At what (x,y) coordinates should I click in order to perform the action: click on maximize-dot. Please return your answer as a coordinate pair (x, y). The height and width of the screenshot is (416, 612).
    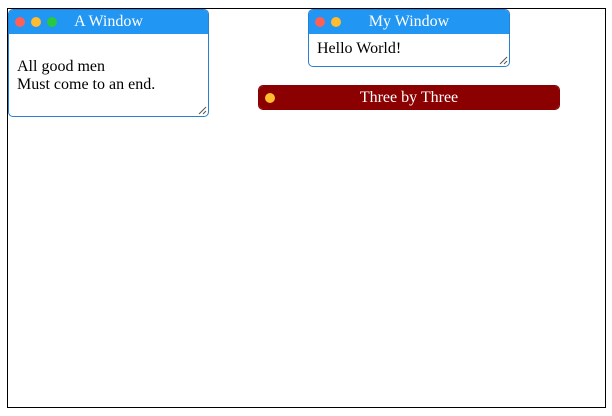
    Looking at the image, I should click on (52, 22).